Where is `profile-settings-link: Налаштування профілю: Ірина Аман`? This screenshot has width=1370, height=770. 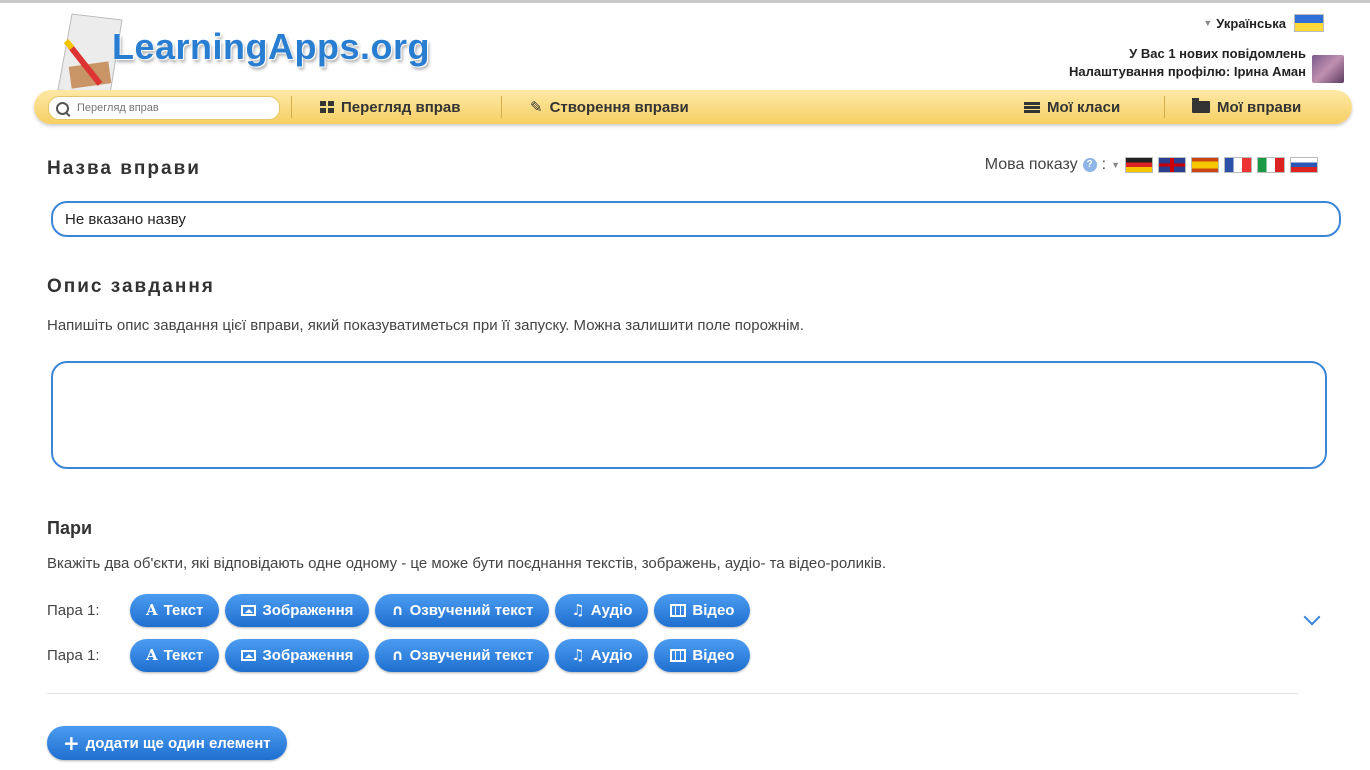
profile-settings-link: Налаштування профілю: Ірина Аман is located at coordinates (1187, 71).